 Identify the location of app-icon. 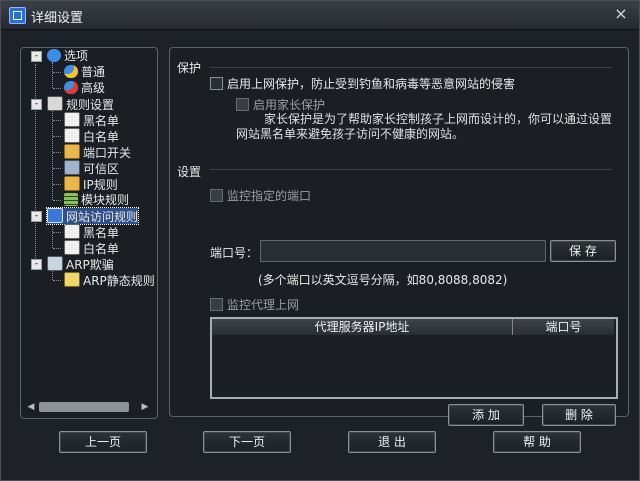
(17, 15).